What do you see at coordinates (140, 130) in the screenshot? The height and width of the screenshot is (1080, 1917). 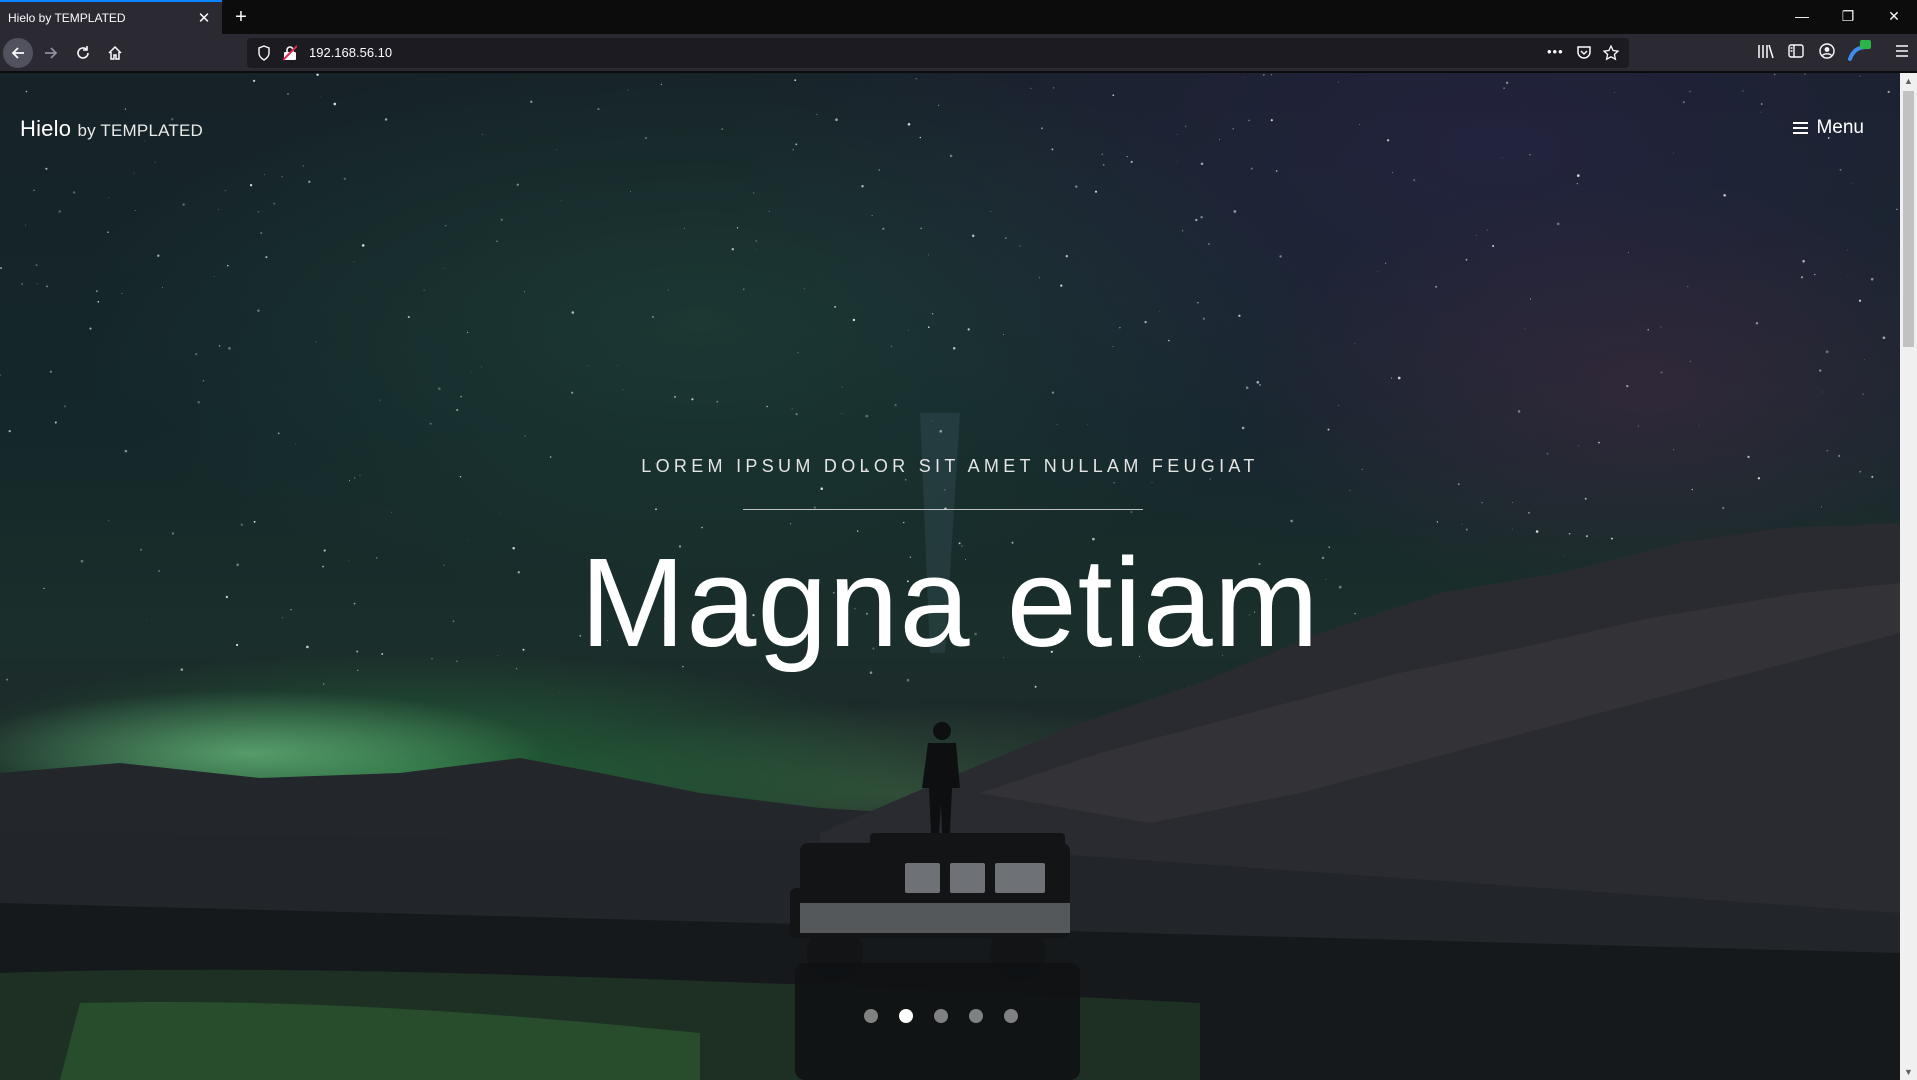 I see `logo-sub-text: by TEMPLATED` at bounding box center [140, 130].